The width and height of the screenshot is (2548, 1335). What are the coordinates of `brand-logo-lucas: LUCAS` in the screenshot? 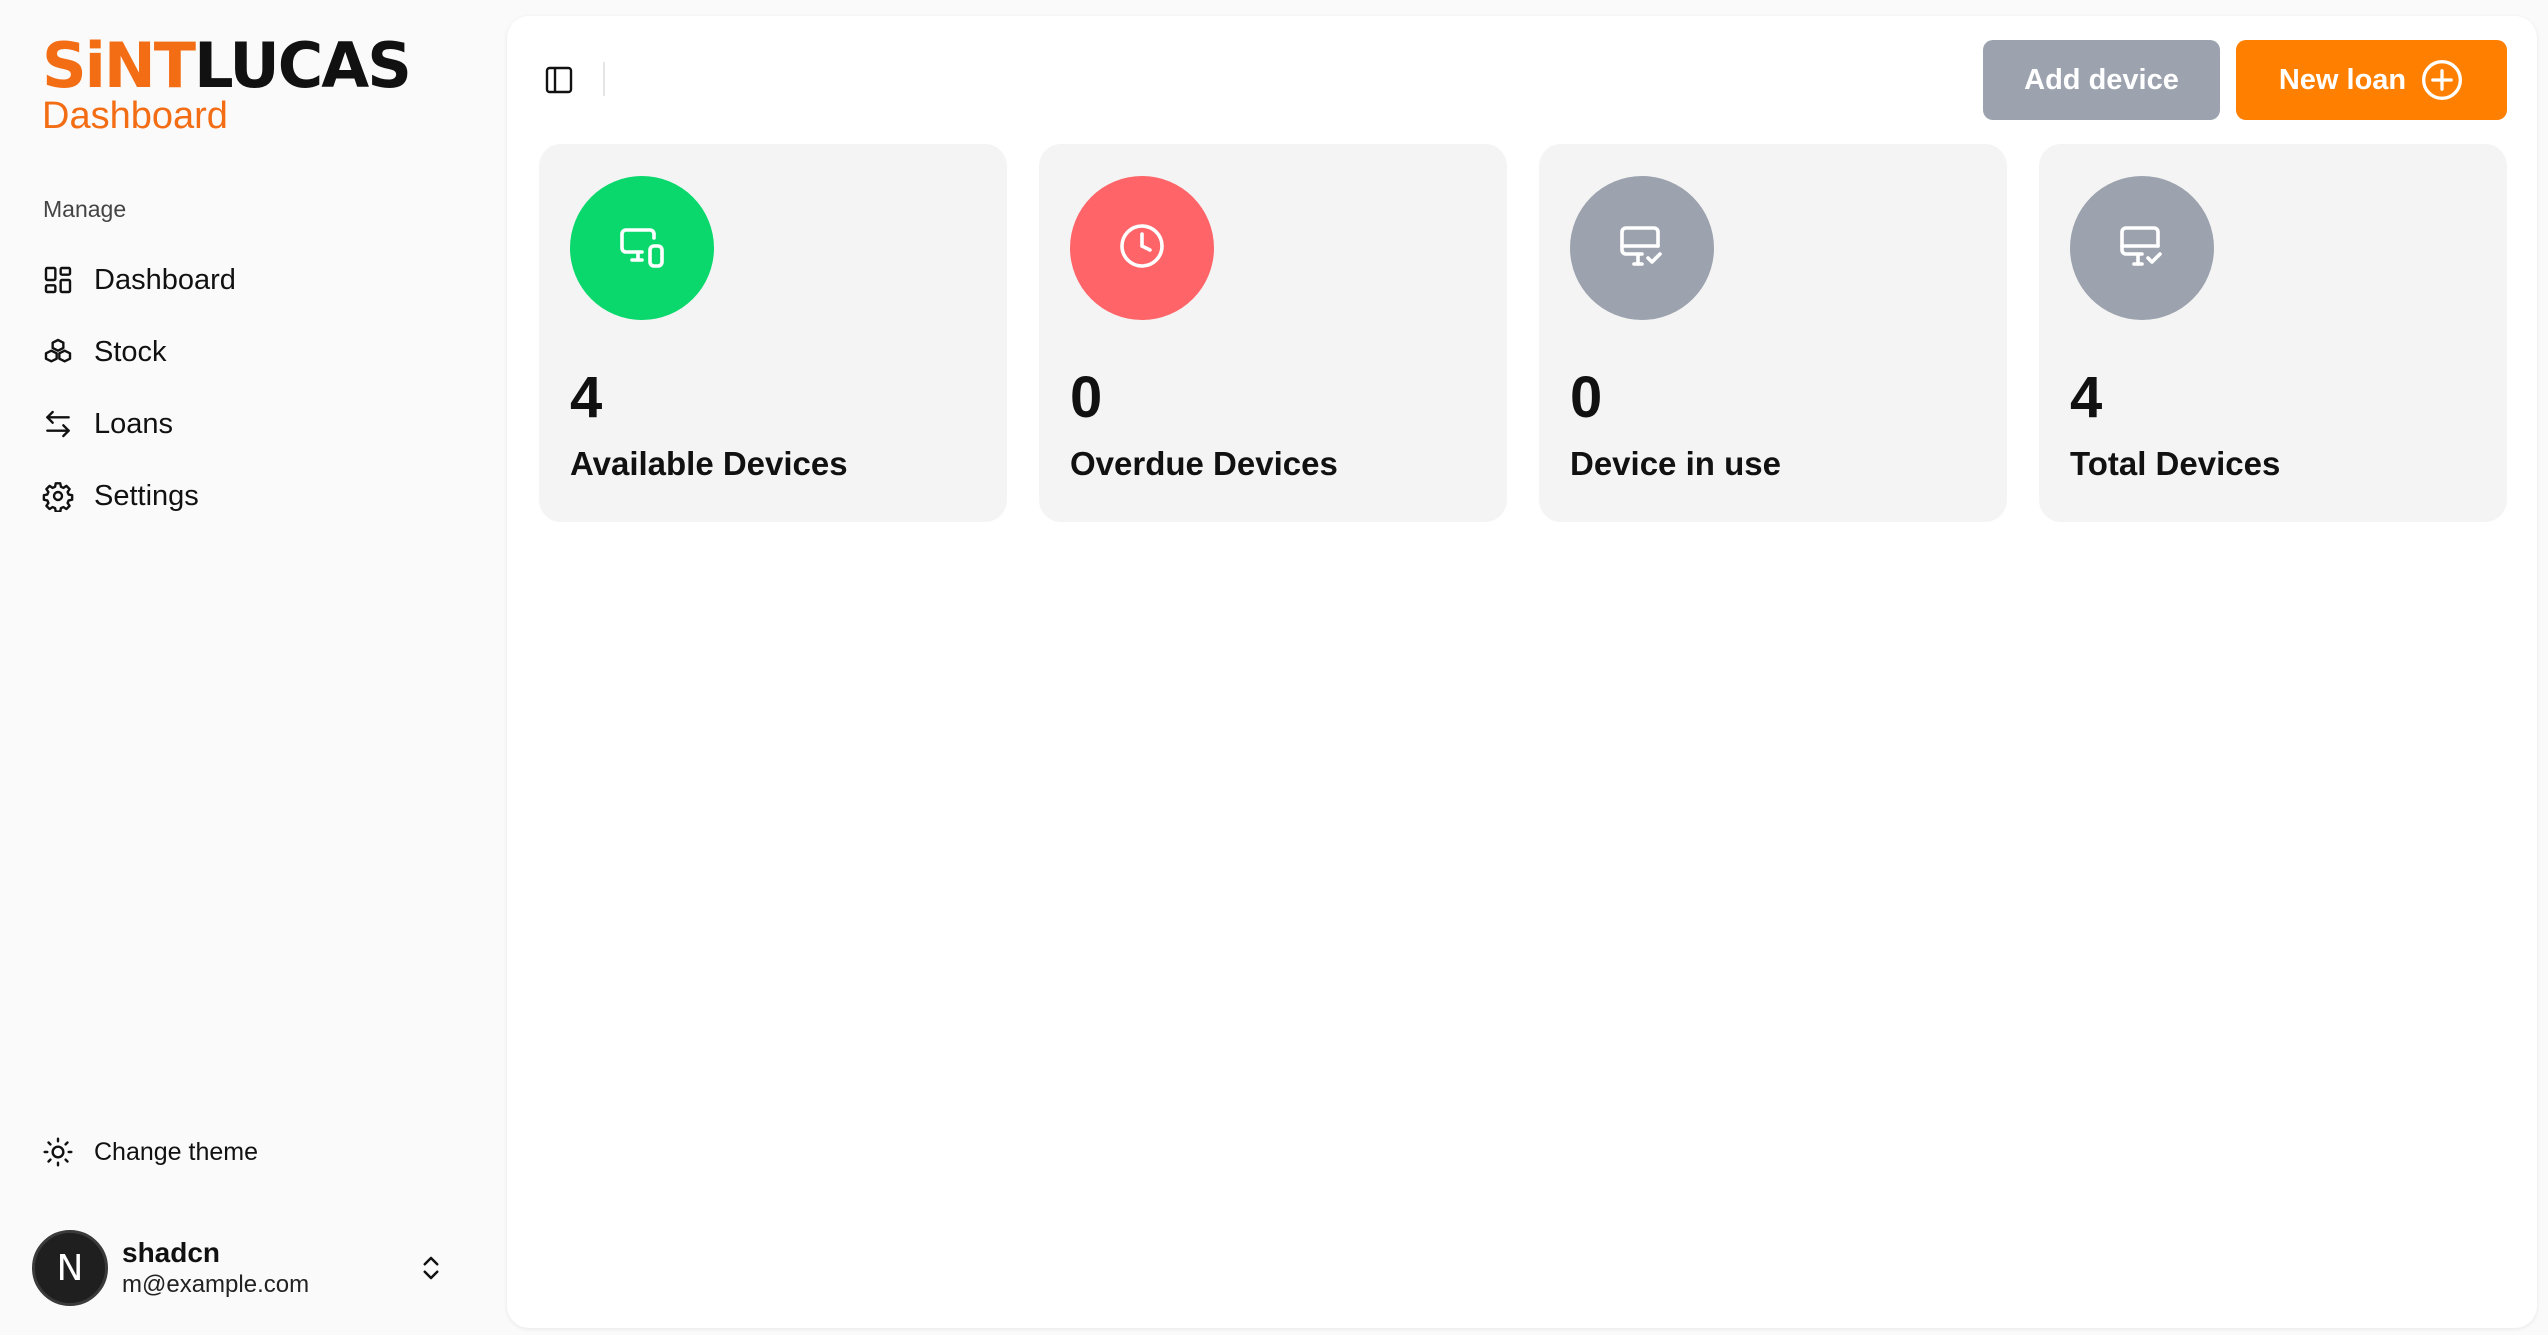 It's located at (303, 65).